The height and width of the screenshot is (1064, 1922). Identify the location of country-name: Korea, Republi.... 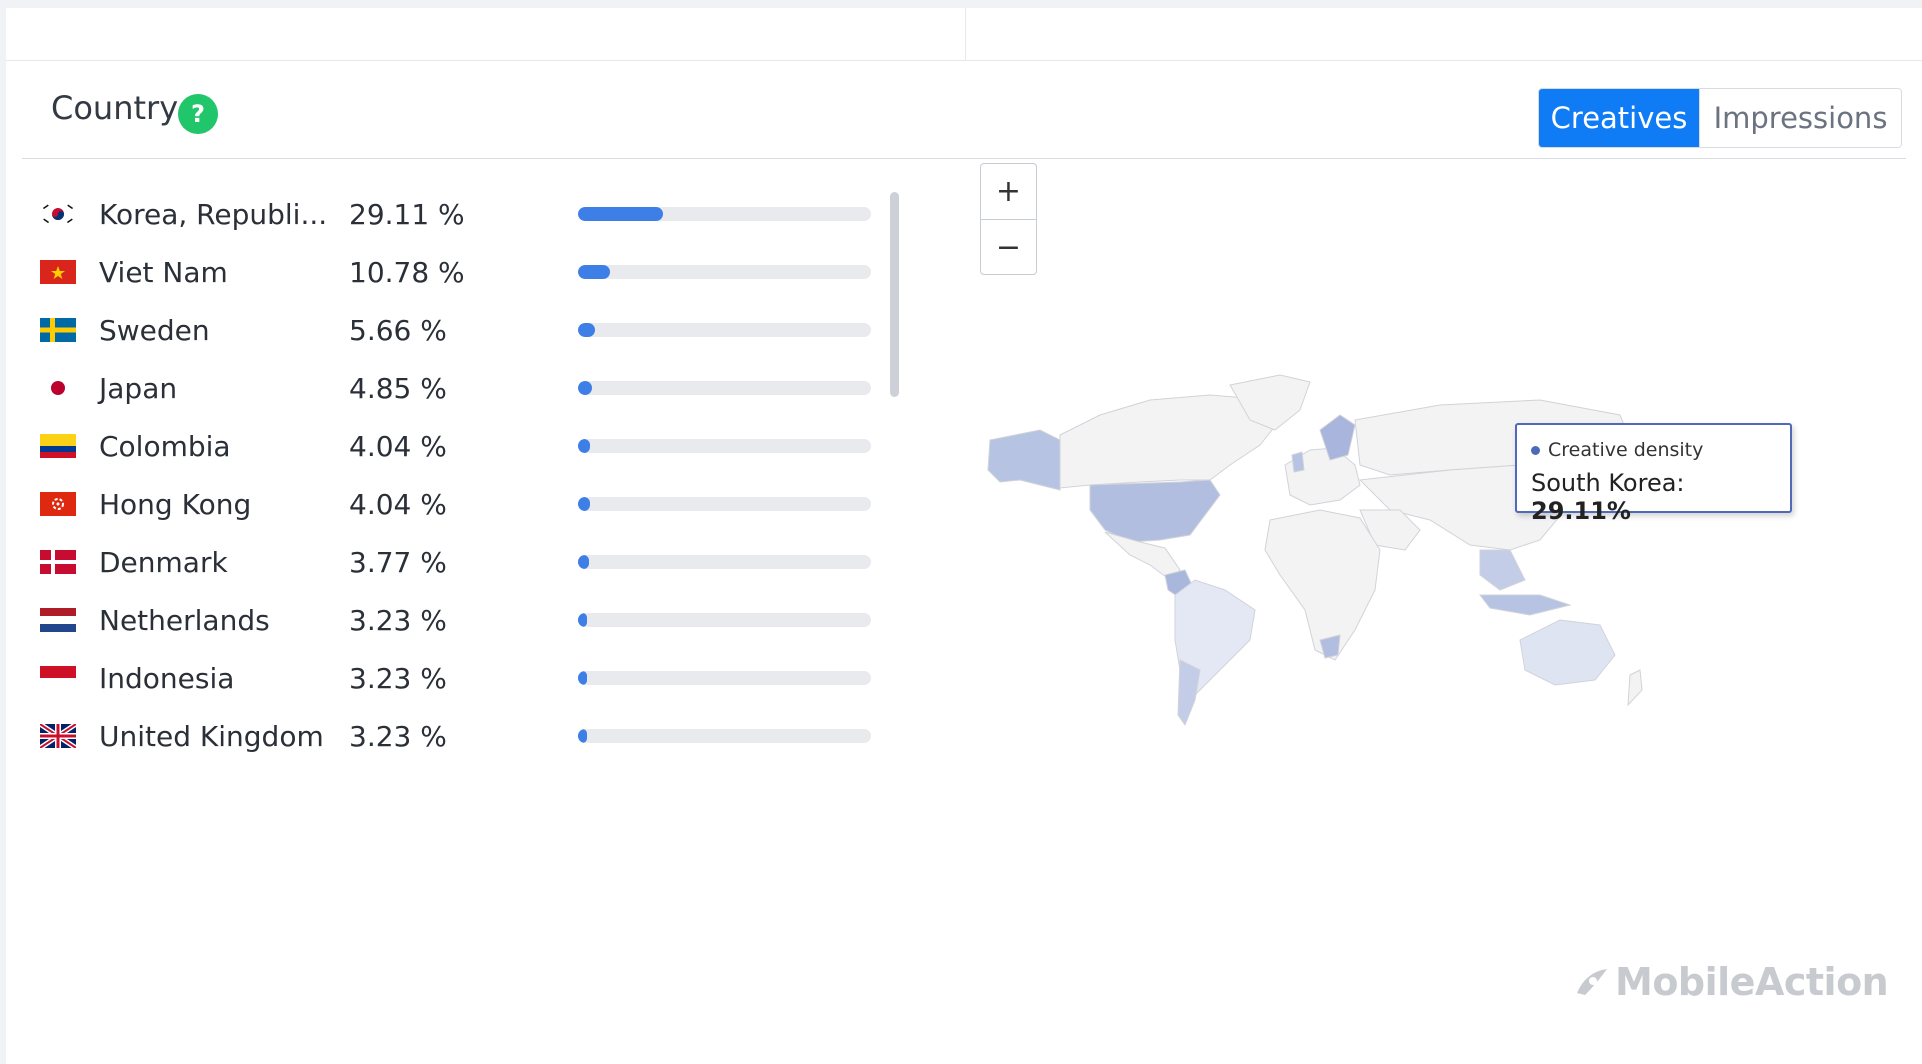
(213, 214).